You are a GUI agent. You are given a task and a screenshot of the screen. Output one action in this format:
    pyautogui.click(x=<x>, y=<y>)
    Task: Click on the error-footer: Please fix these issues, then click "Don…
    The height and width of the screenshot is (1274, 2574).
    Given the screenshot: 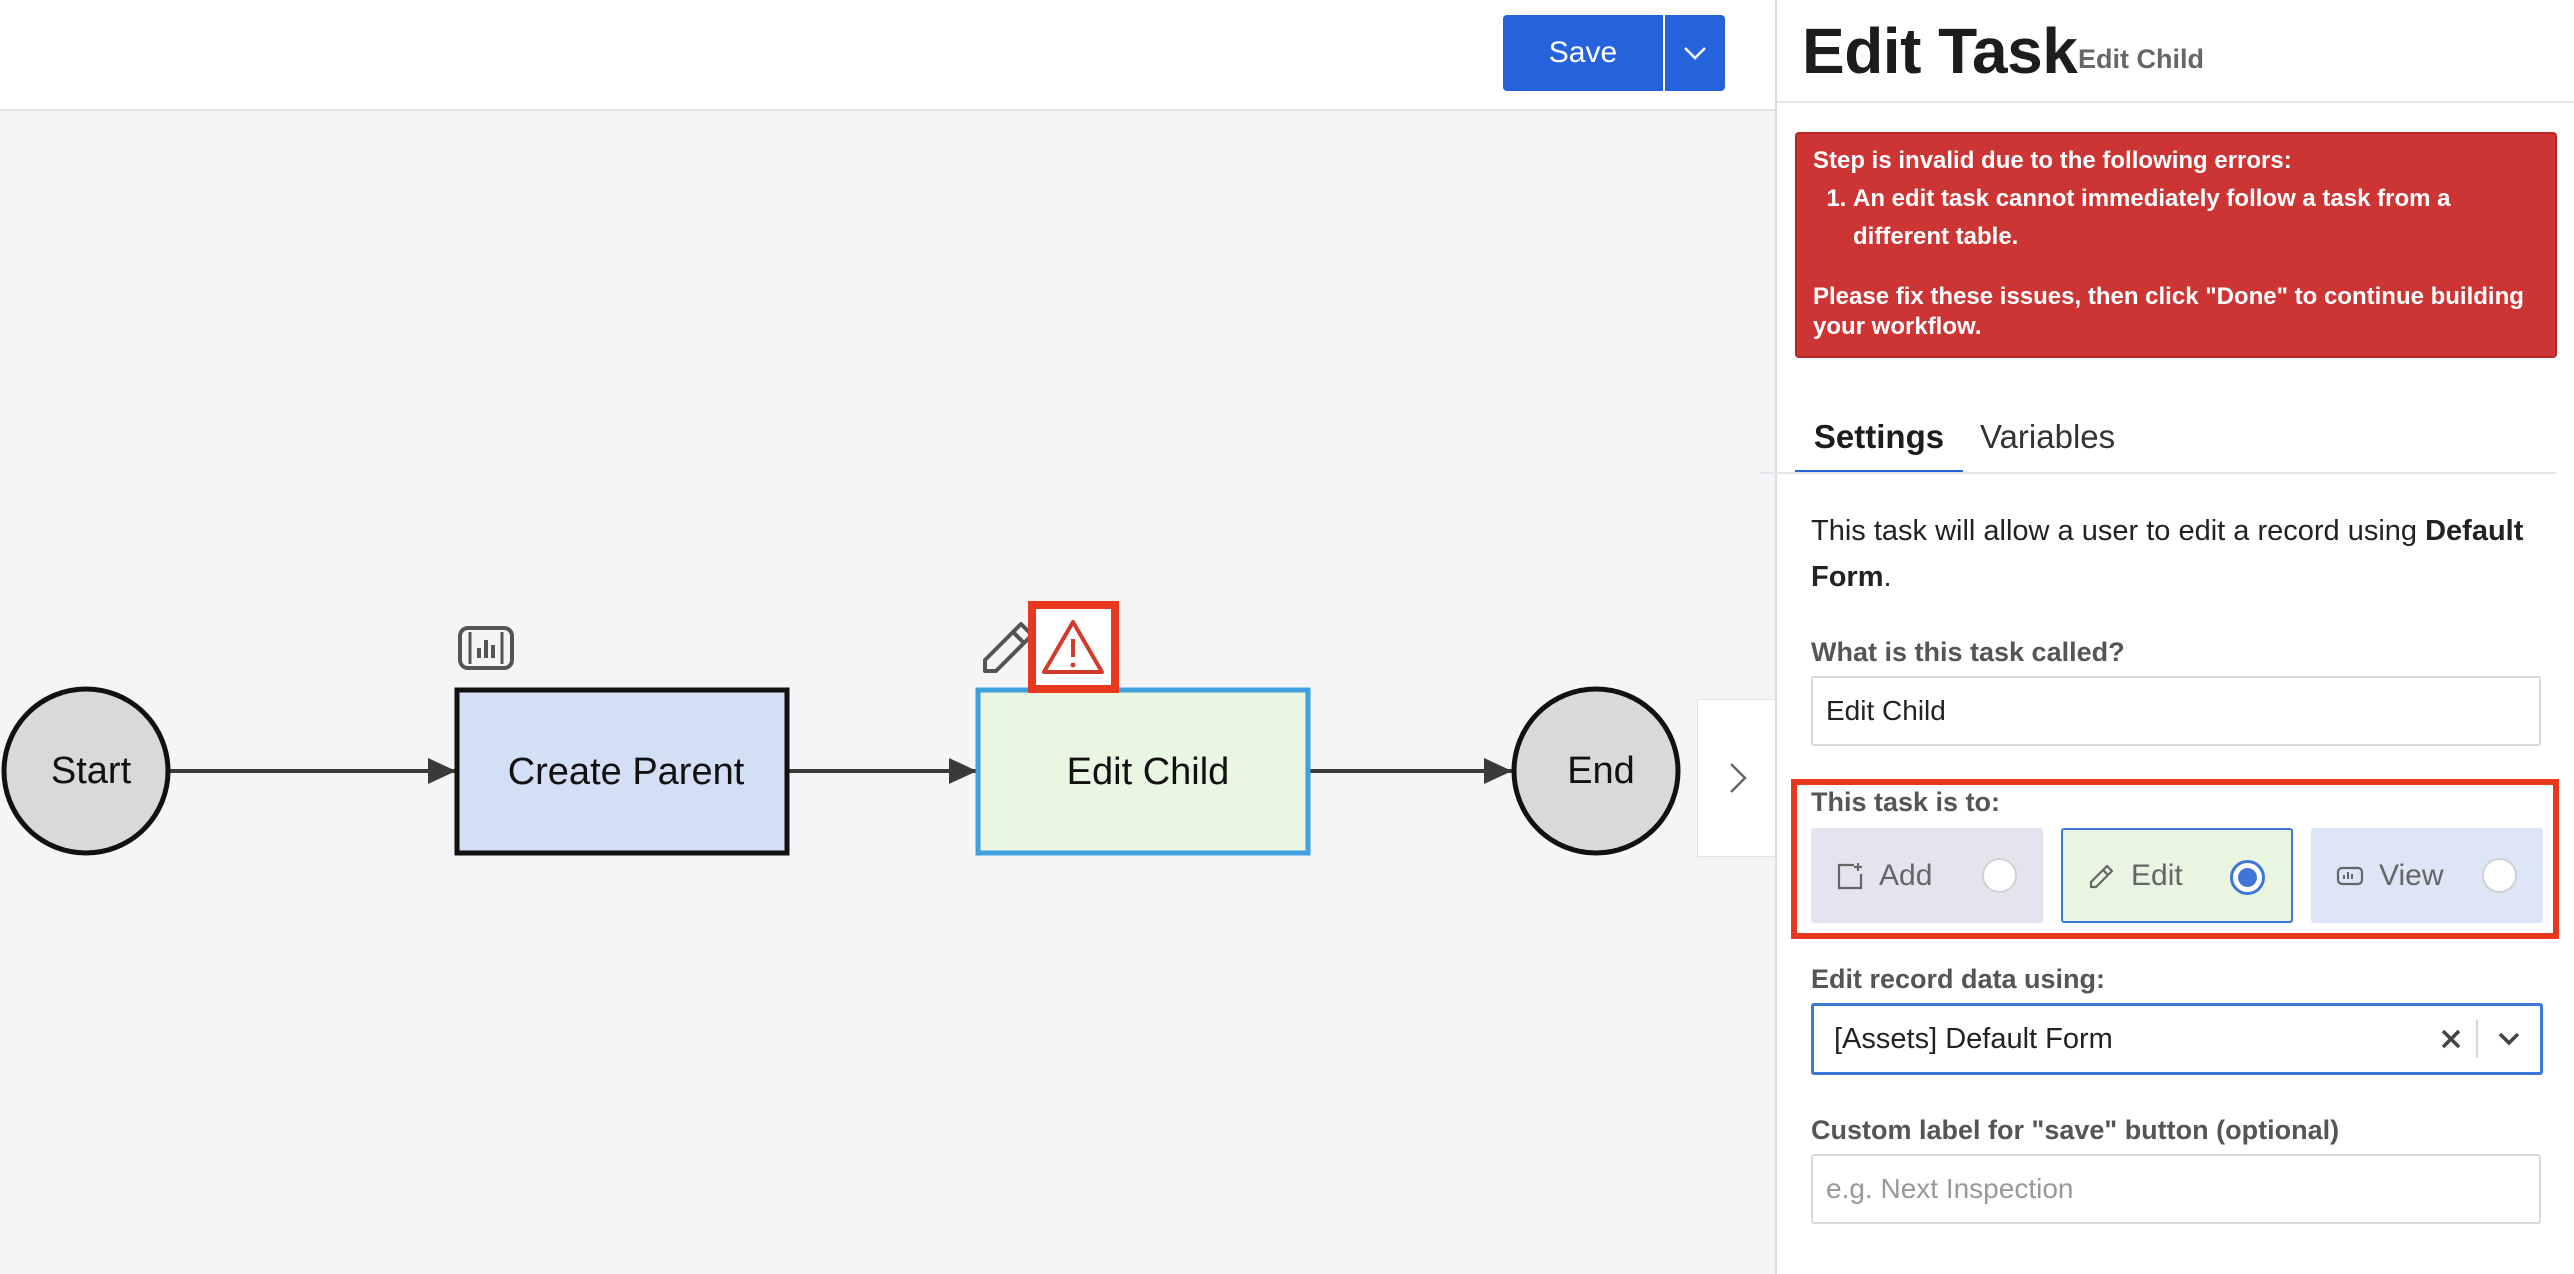 What is the action you would take?
    pyautogui.click(x=2168, y=311)
    